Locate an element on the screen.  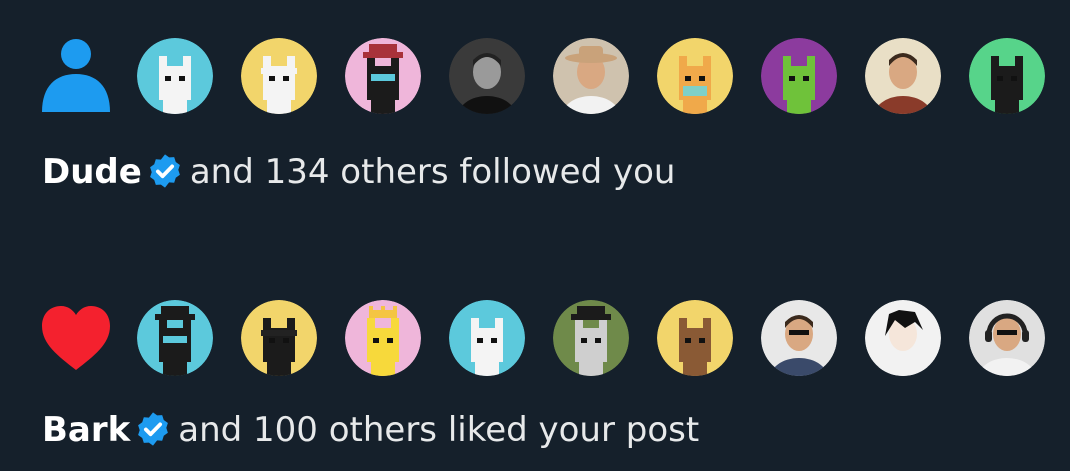
like-text: Bark and 100 others liked your post is located at coordinates (370, 430).